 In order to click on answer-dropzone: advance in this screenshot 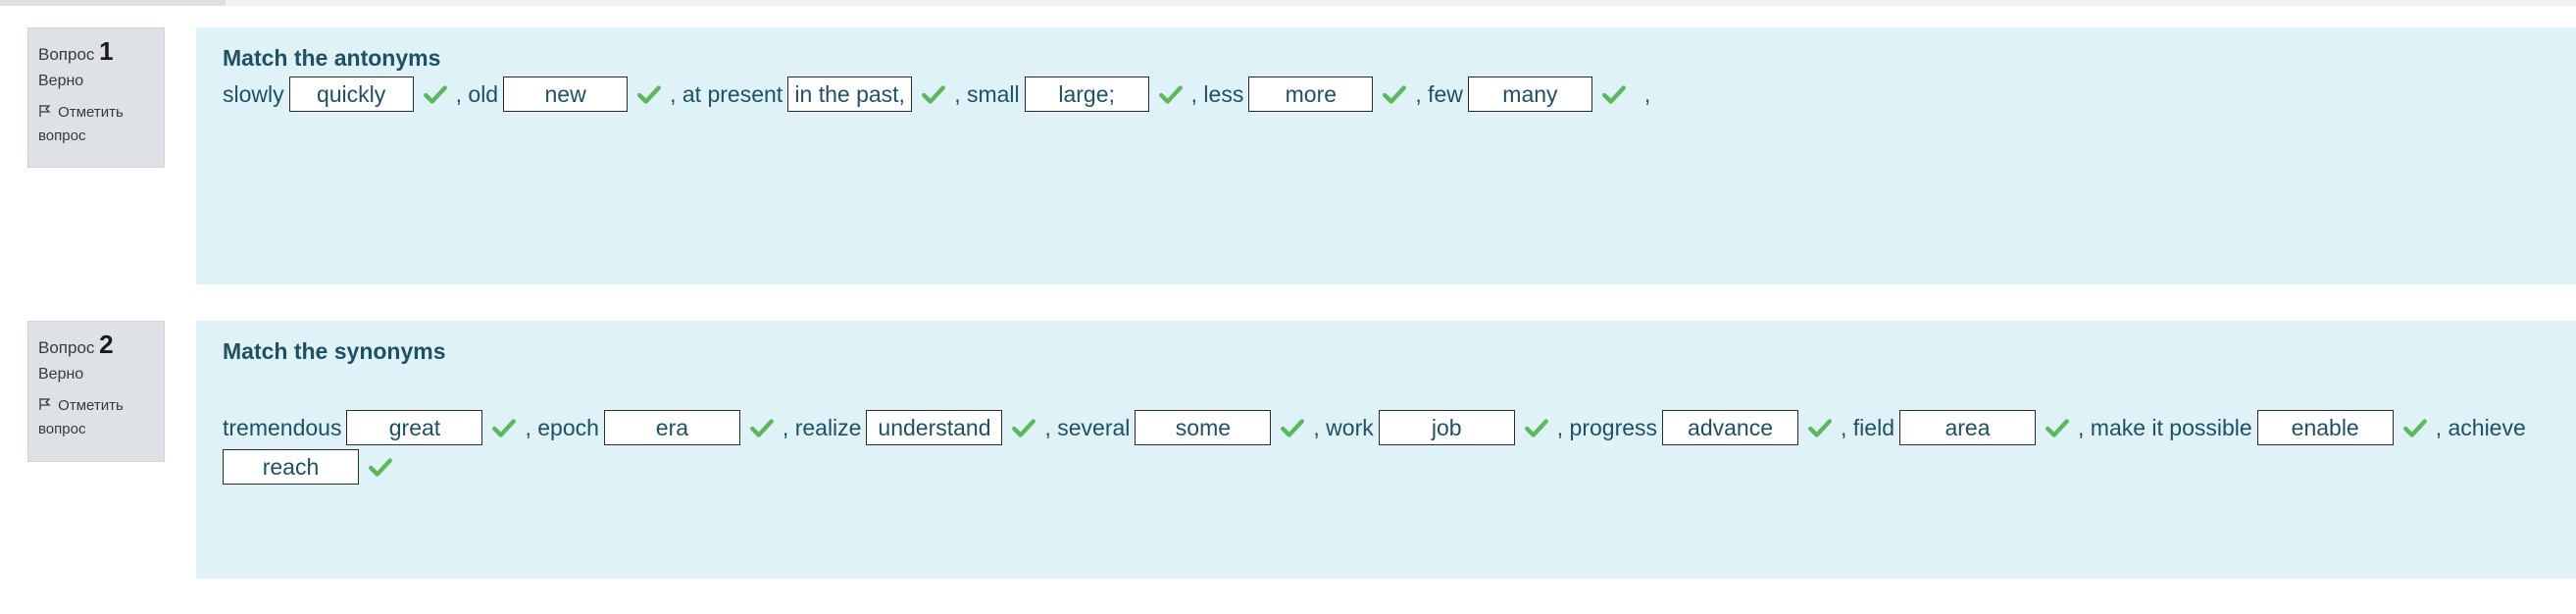, I will do `click(1731, 427)`.